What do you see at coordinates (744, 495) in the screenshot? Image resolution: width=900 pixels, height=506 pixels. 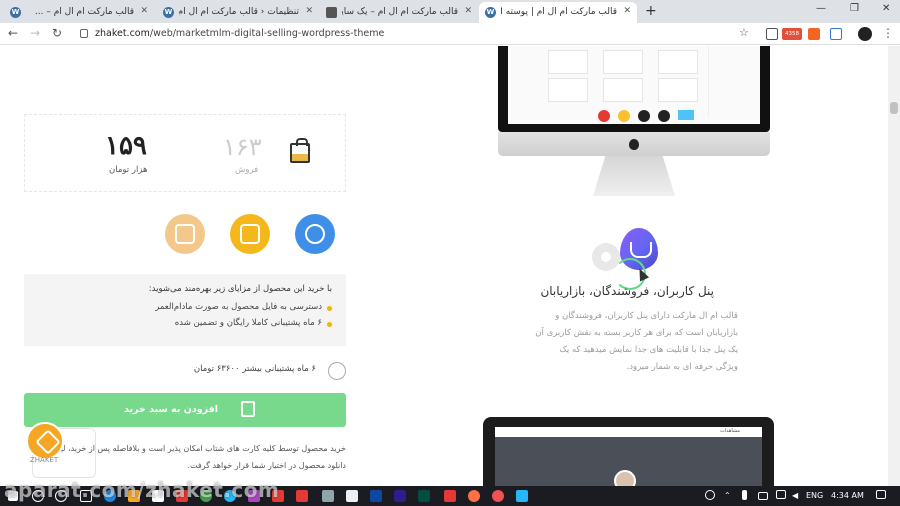 I see `microphone-icon` at bounding box center [744, 495].